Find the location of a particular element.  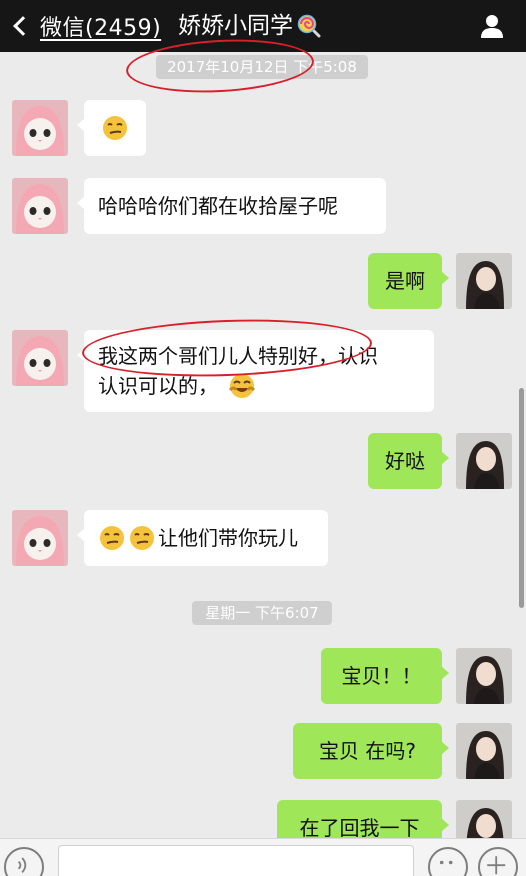

emoji-button is located at coordinates (448, 861).